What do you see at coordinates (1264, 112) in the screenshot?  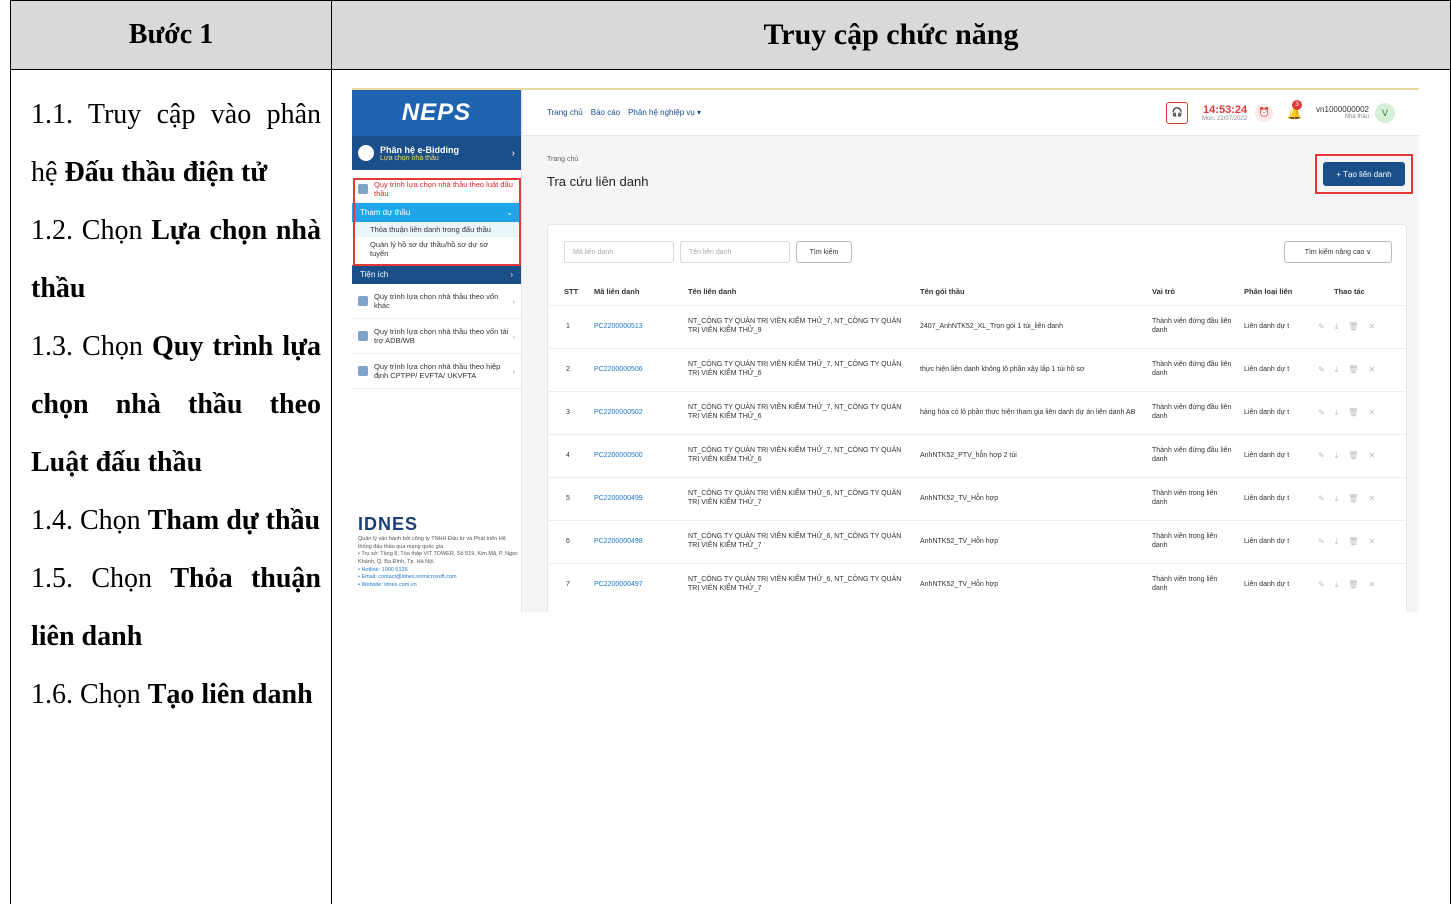 I see `alarm-icon: ⏰` at bounding box center [1264, 112].